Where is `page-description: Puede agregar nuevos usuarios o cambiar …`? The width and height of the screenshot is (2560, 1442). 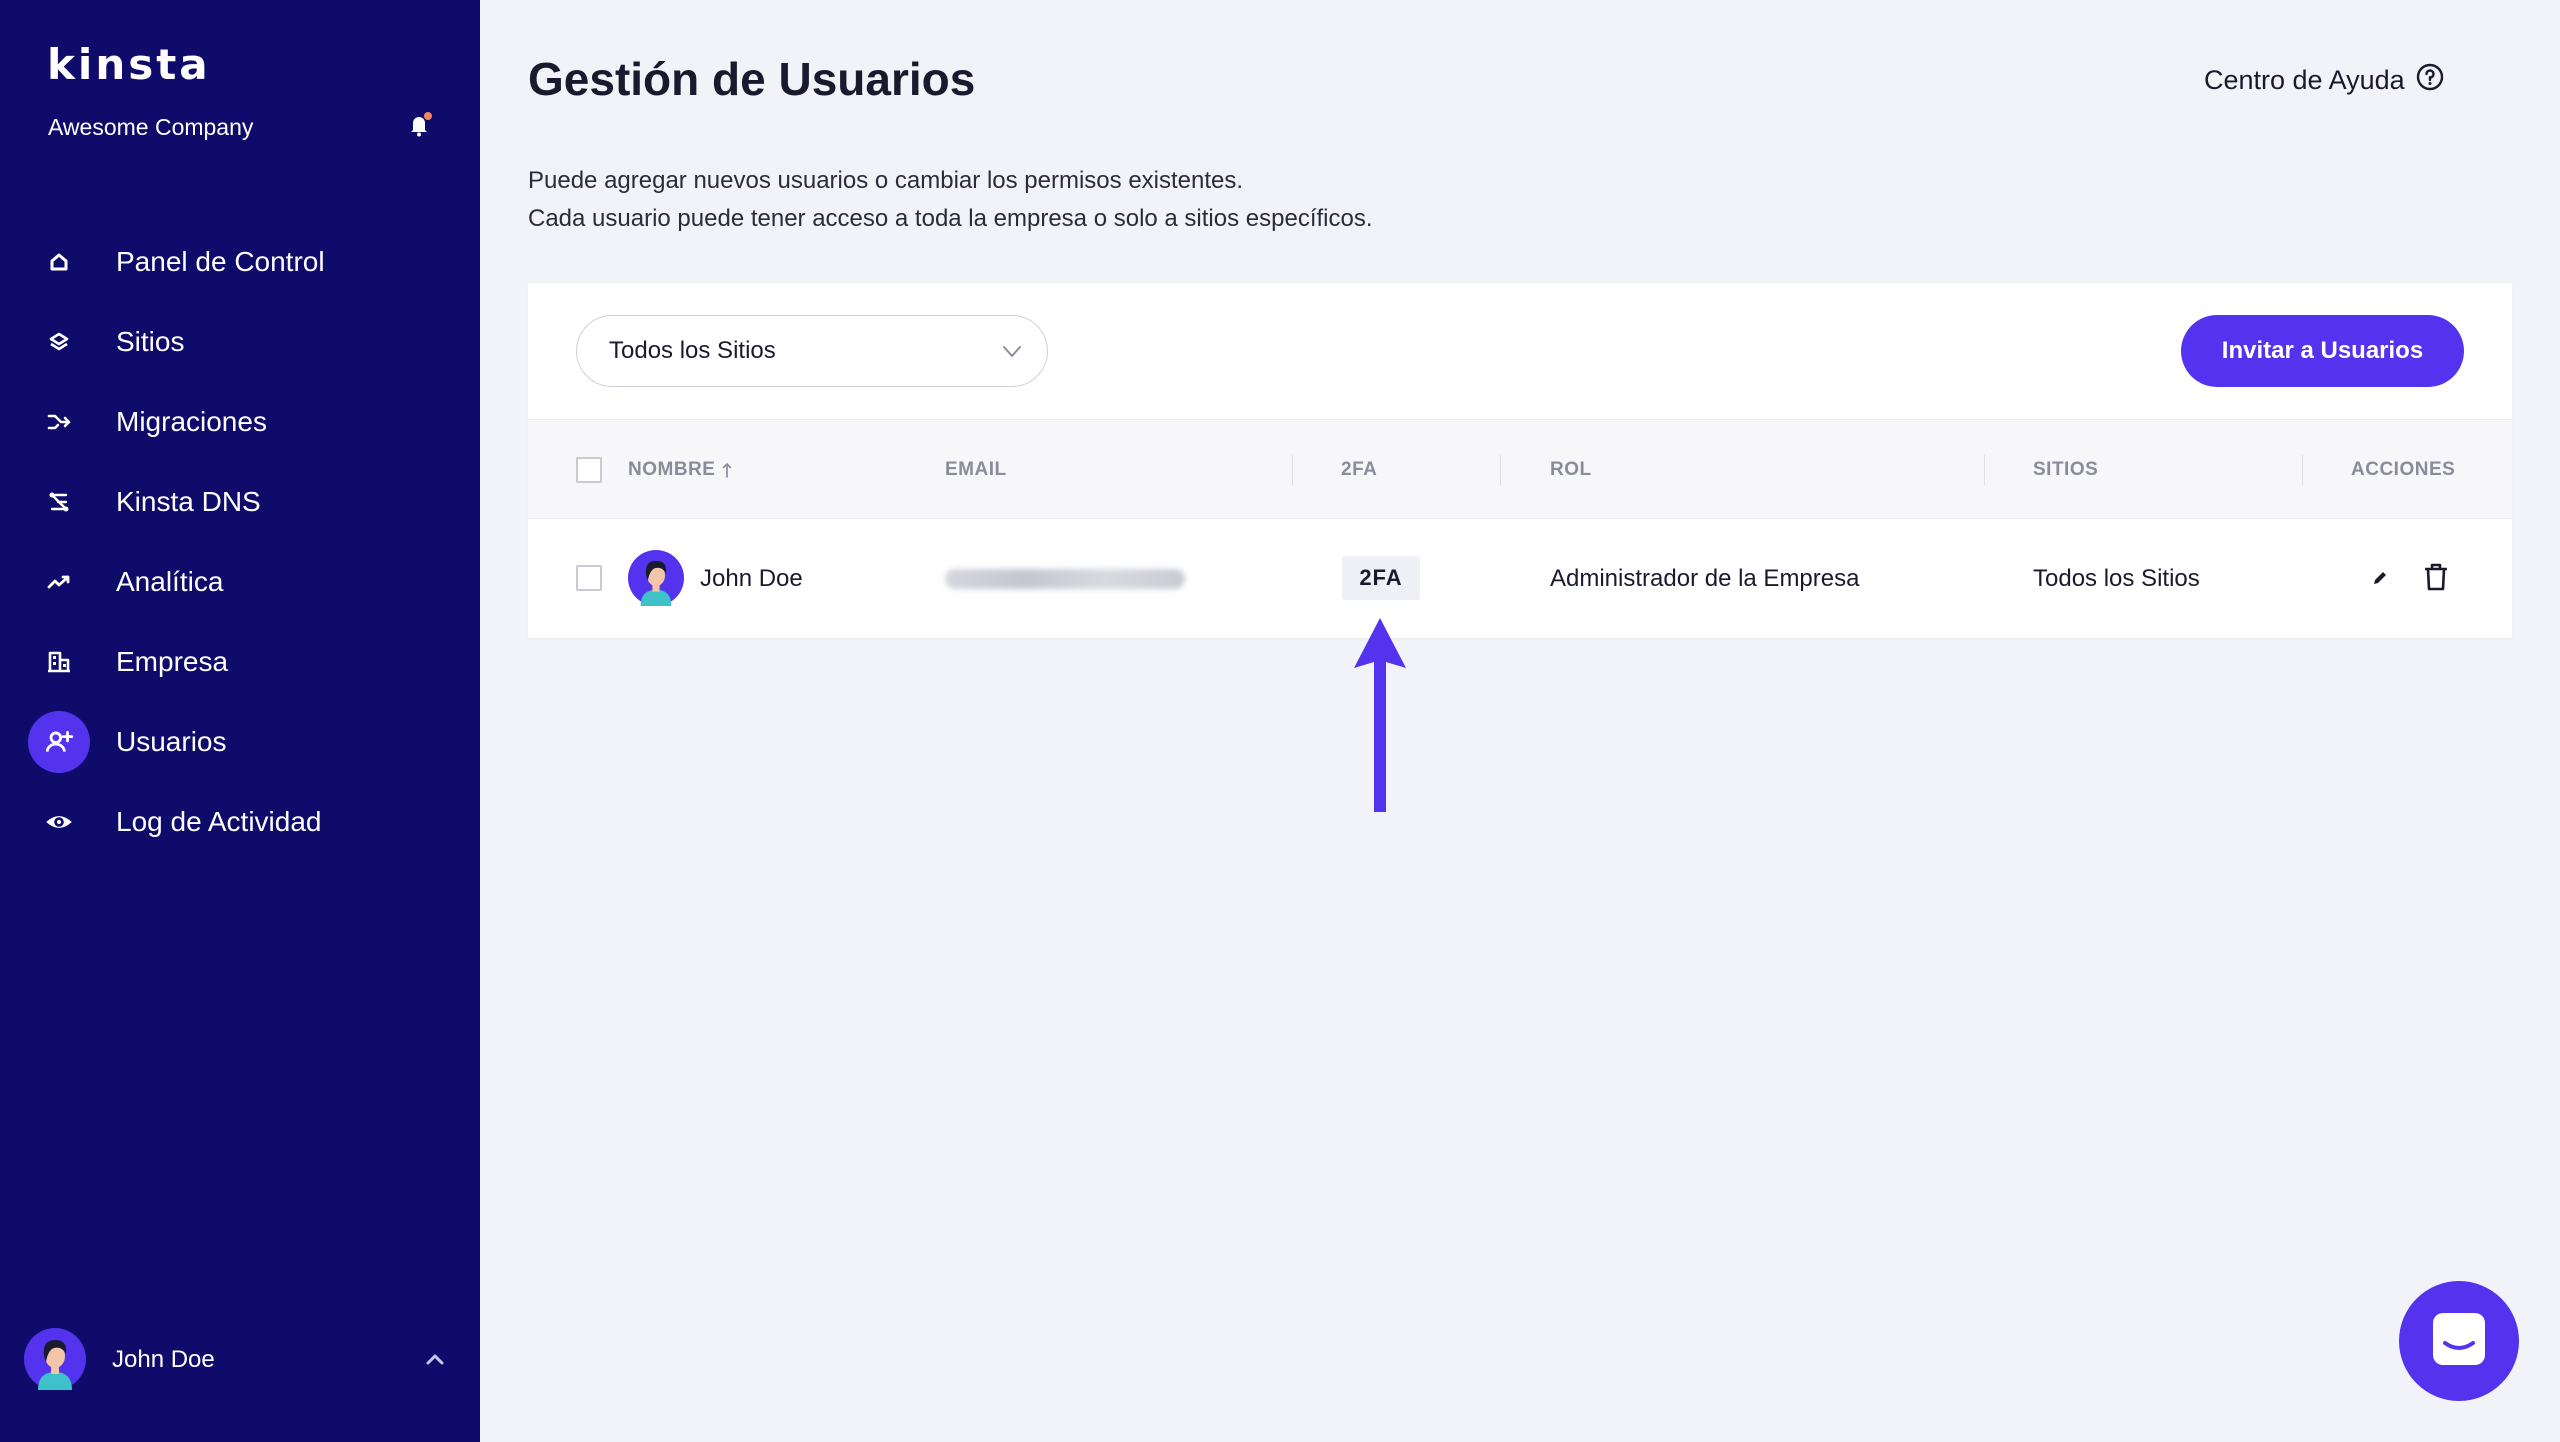
page-description: Puede agregar nuevos usuarios o cambiar … is located at coordinates (950, 200).